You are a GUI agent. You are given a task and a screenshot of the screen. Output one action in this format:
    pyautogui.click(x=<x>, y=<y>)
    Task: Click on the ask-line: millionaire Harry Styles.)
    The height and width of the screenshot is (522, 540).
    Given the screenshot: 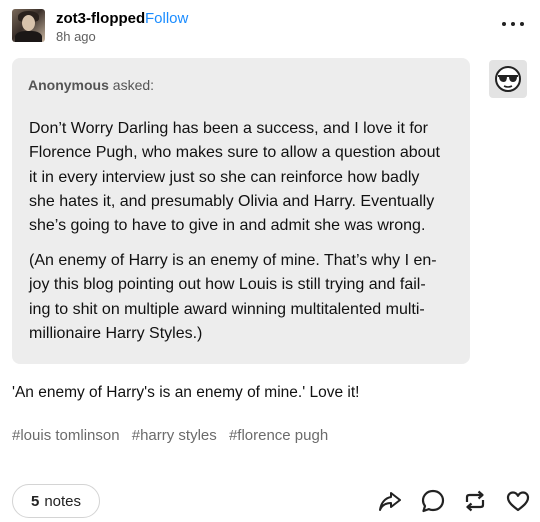 What is the action you would take?
    pyautogui.click(x=116, y=333)
    